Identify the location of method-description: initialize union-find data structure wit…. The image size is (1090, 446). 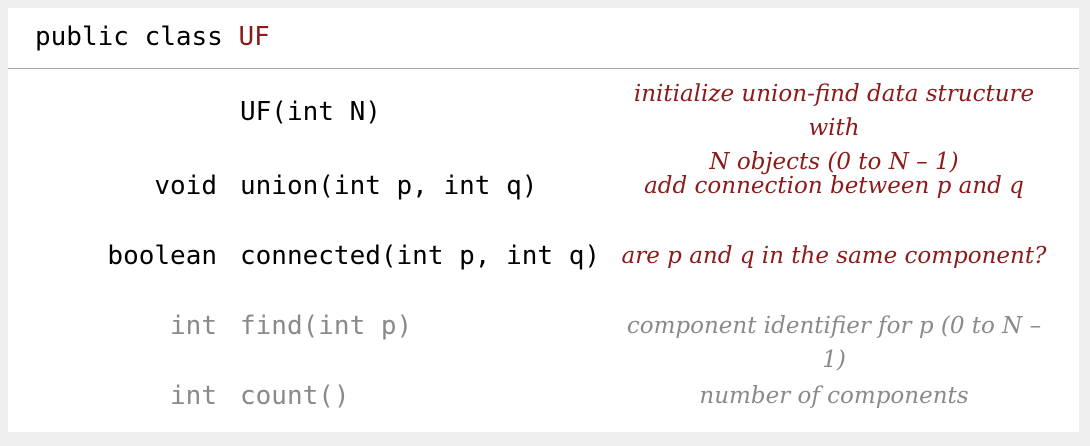
(834, 128).